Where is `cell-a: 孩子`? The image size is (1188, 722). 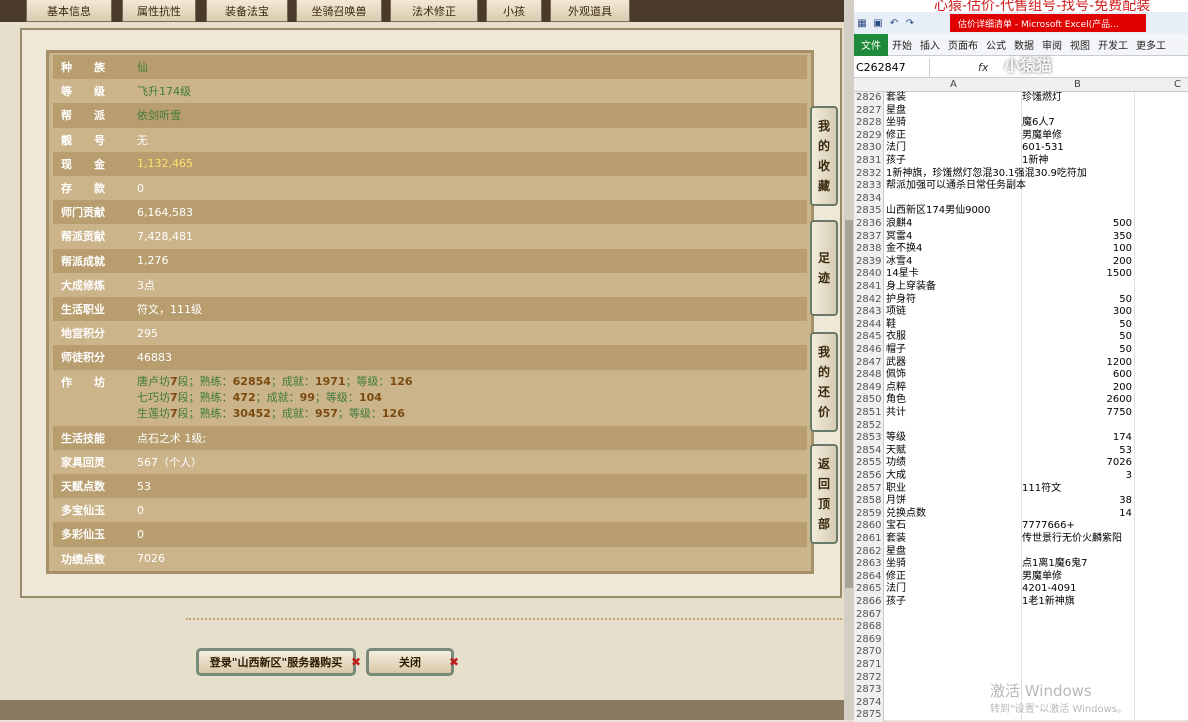
cell-a: 孩子 is located at coordinates (953, 602).